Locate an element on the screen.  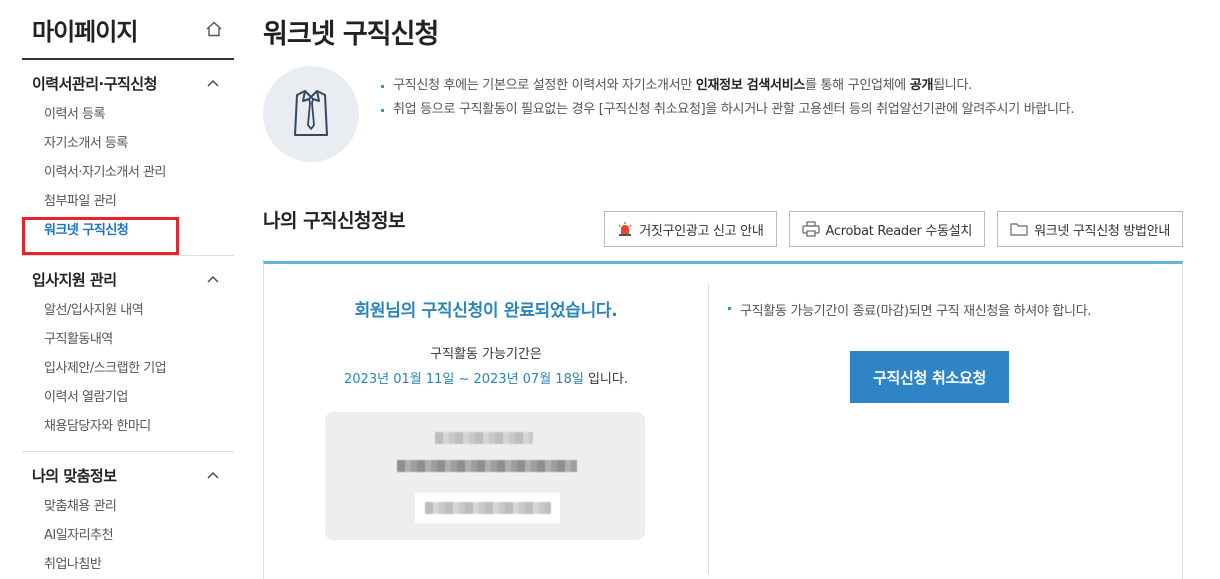
folder-icon is located at coordinates (1019, 229).